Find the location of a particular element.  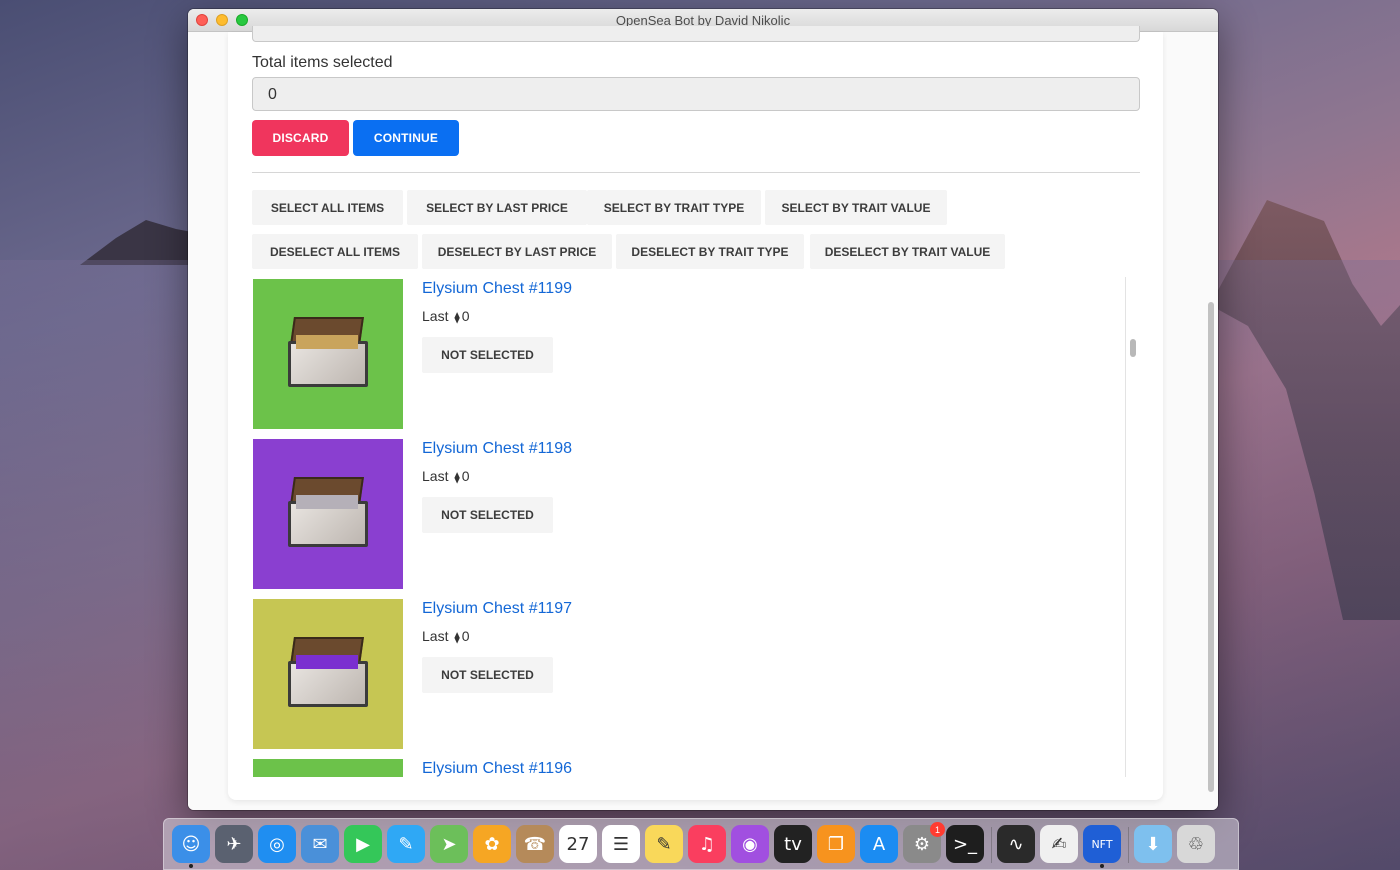

list-item: Elysium Chest #1197 Last ⧫ 0 NOT SELECTED is located at coordinates (682, 673).